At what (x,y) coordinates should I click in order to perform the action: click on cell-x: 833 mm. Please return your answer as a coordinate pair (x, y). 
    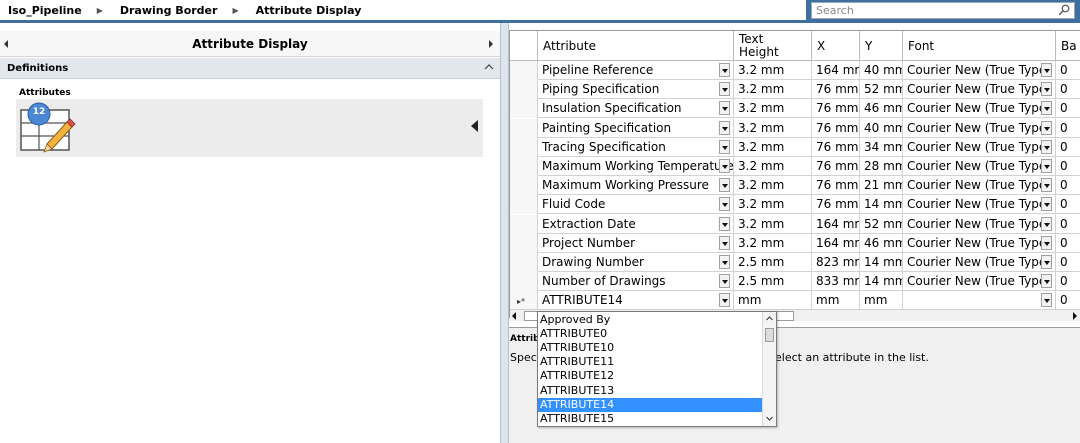
    Looking at the image, I should click on (836, 282).